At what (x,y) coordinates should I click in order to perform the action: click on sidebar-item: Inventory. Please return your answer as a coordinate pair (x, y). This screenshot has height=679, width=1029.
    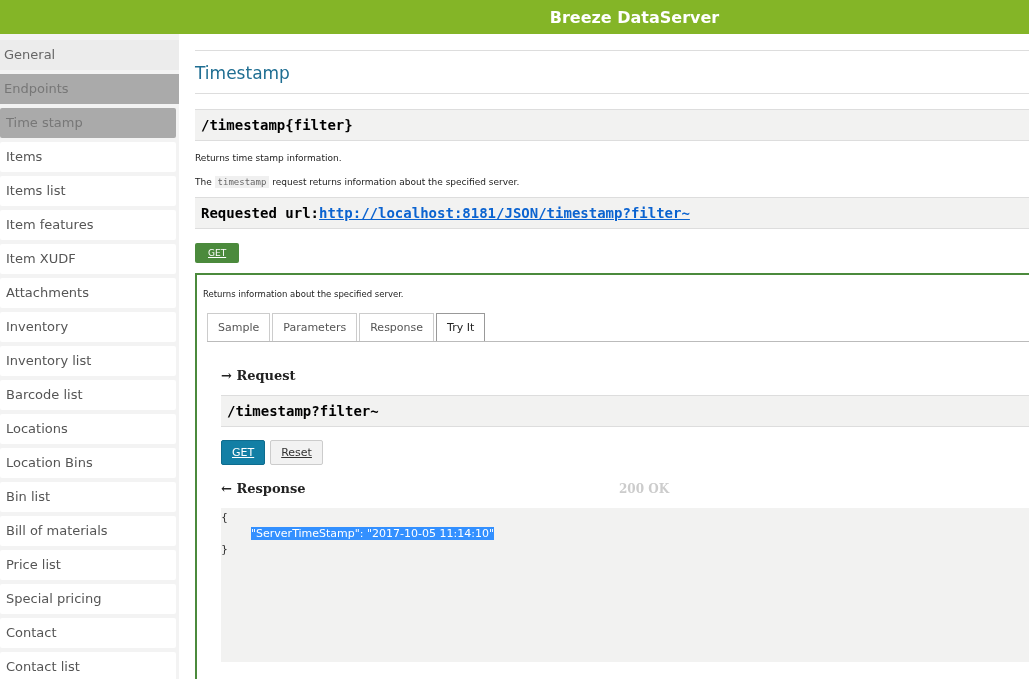
    Looking at the image, I should click on (88, 327).